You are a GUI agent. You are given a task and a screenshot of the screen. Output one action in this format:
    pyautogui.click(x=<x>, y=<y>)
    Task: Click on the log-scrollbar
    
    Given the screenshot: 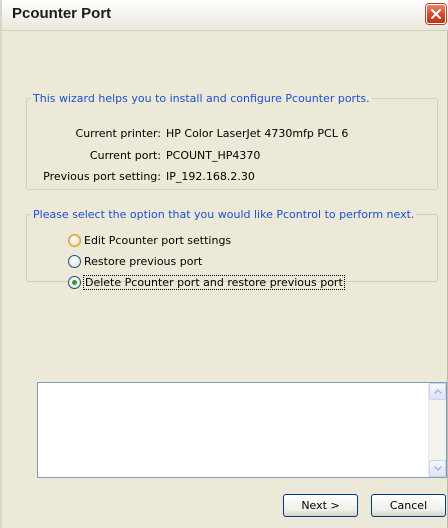 What is the action you would take?
    pyautogui.click(x=437, y=430)
    